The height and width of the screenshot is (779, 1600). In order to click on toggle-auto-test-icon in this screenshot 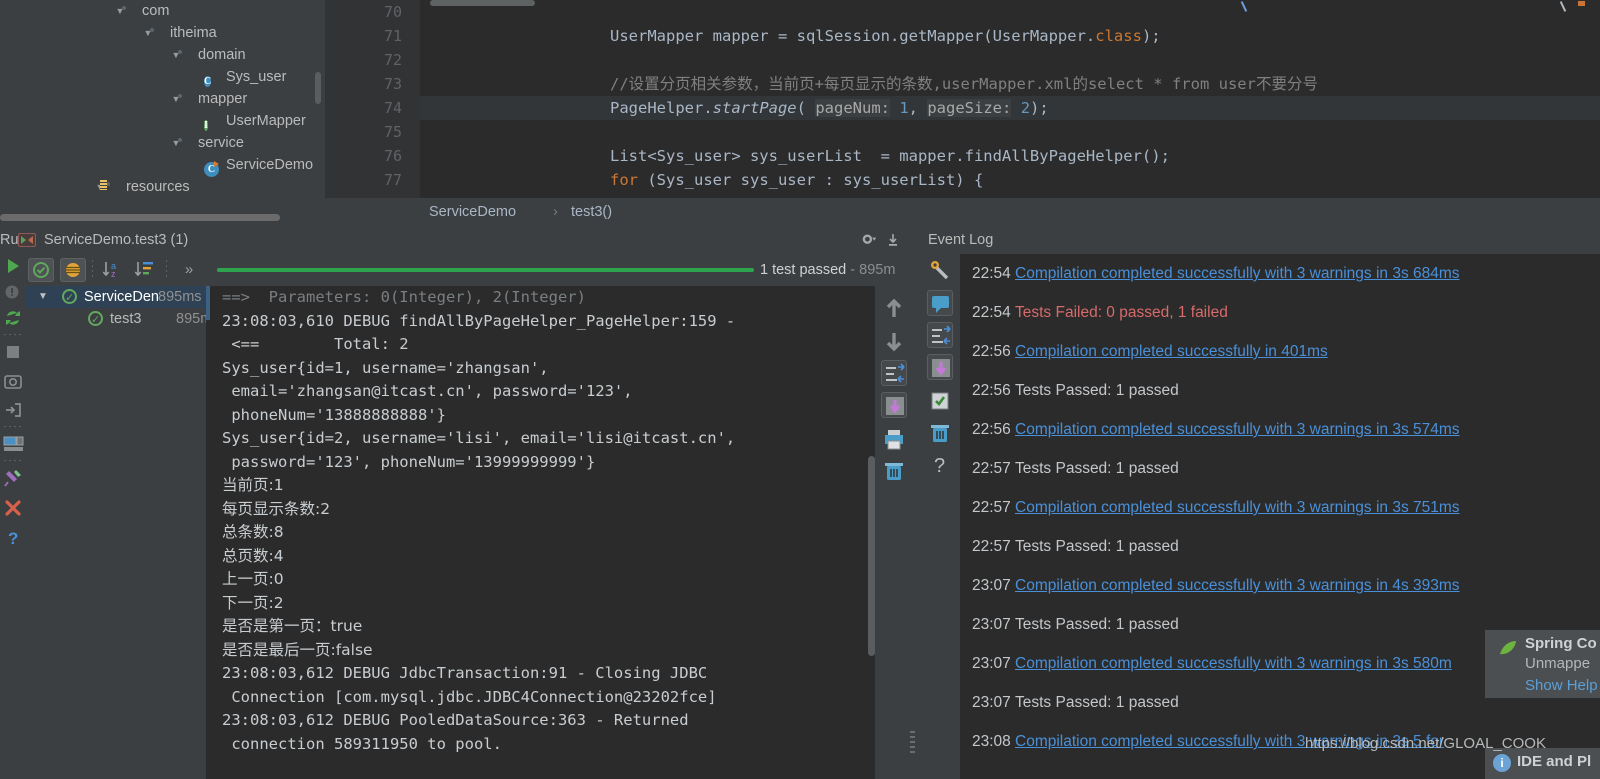, I will do `click(13, 318)`.